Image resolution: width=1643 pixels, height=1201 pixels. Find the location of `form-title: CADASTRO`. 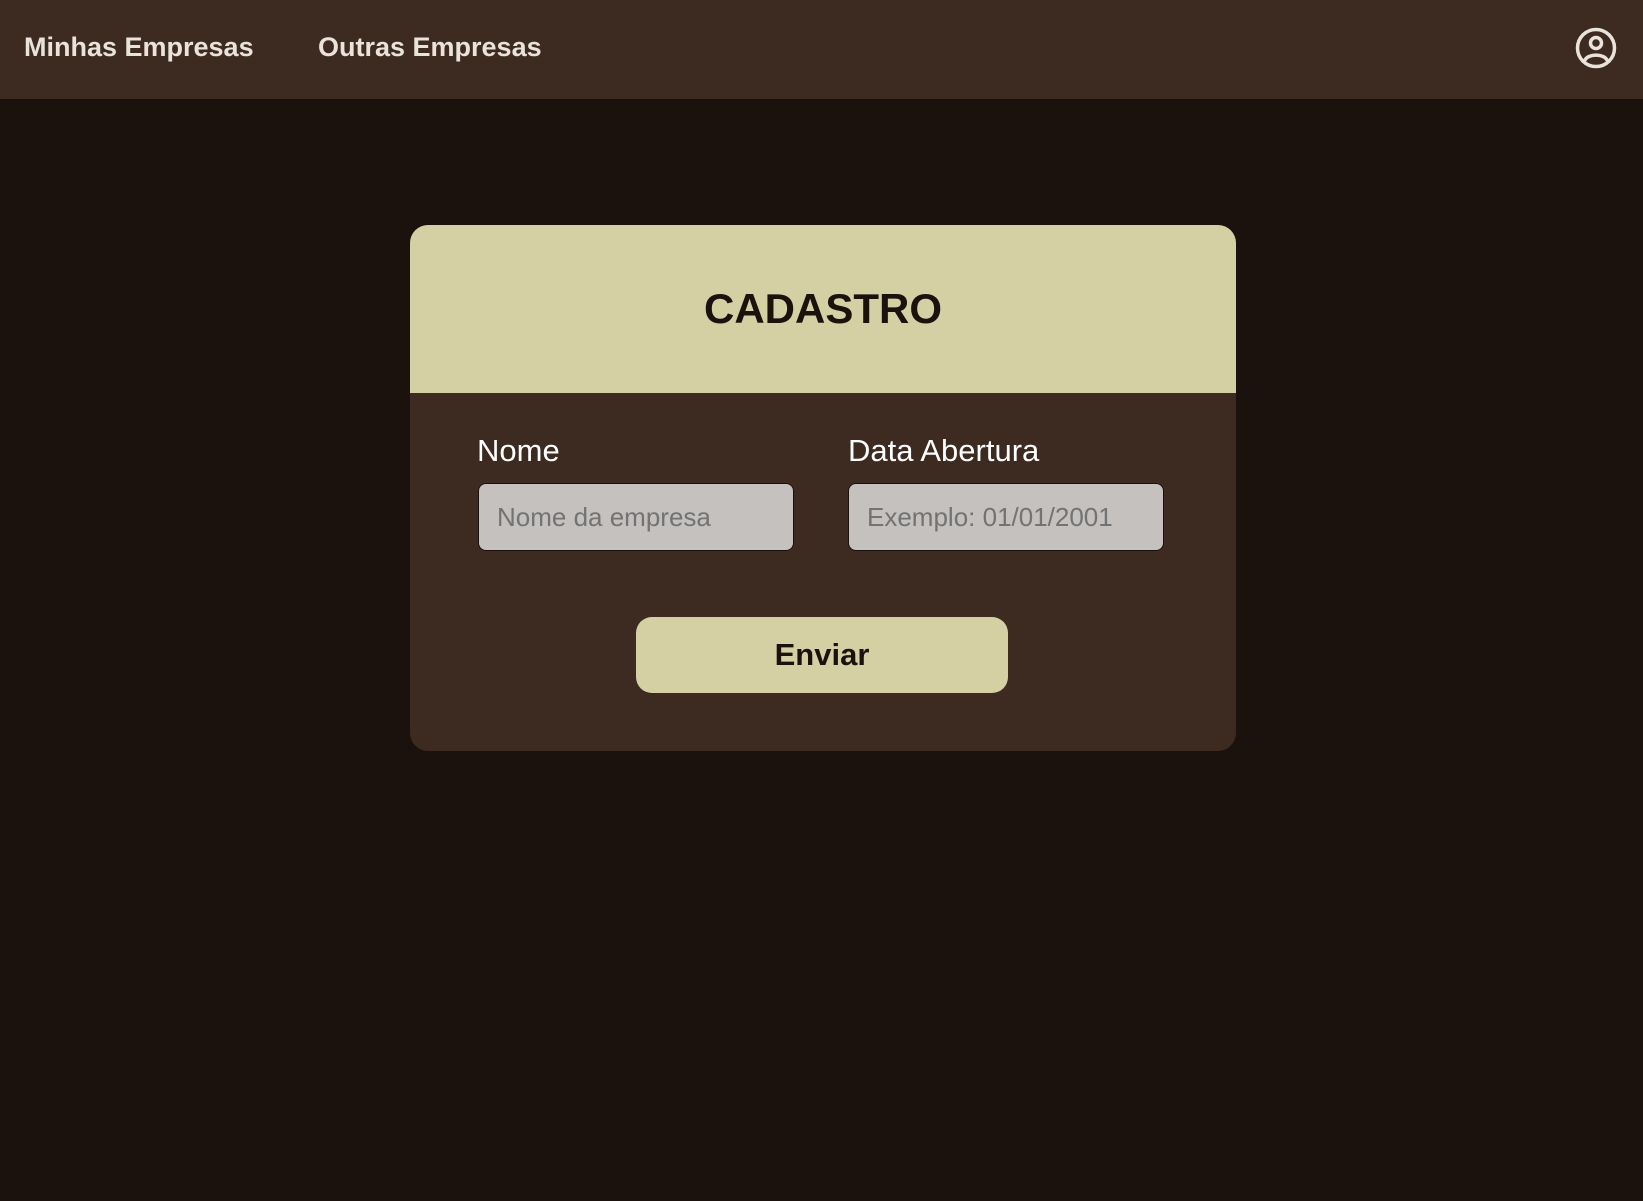

form-title: CADASTRO is located at coordinates (823, 308).